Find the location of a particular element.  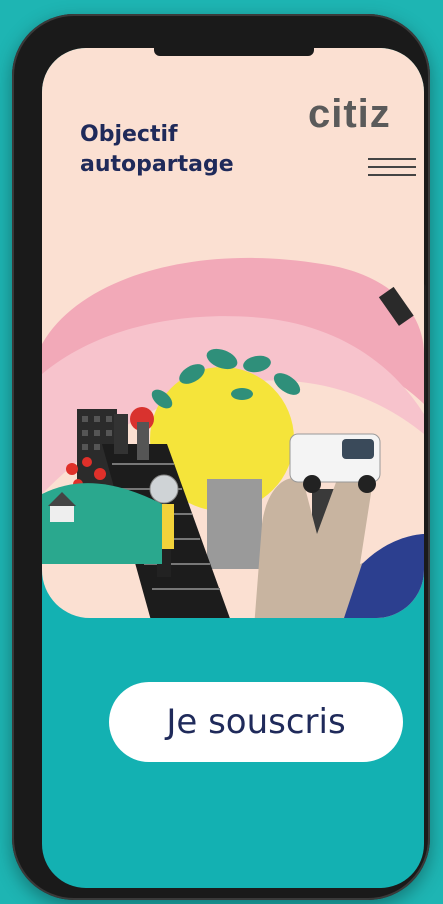

white-van is located at coordinates (335, 463).